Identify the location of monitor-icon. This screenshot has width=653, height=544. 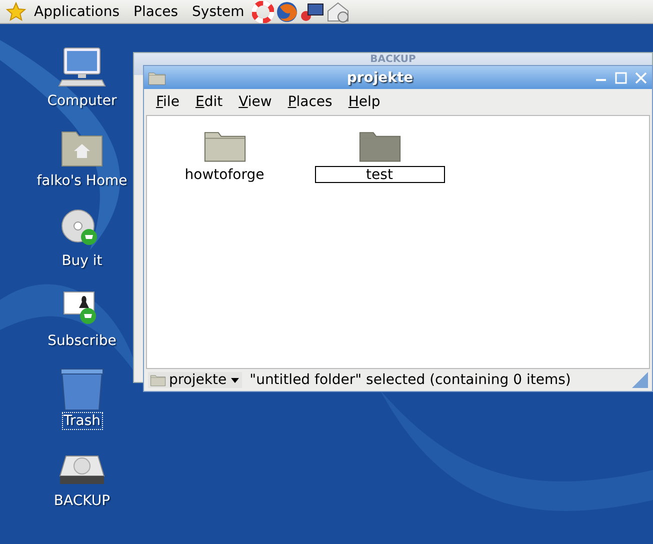
(312, 11).